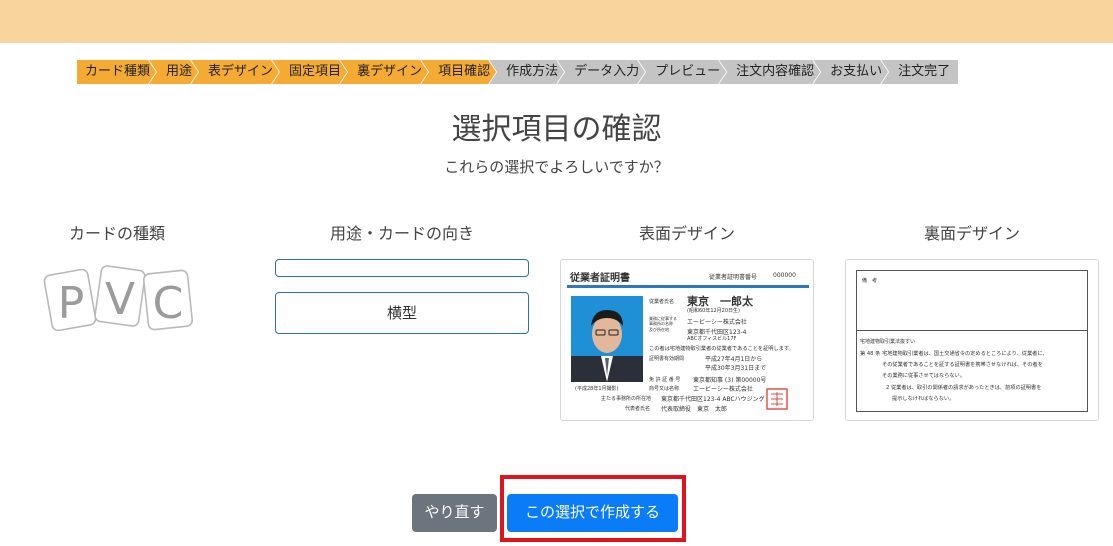  I want to click on card-type-label: カードの種類, so click(116, 233).